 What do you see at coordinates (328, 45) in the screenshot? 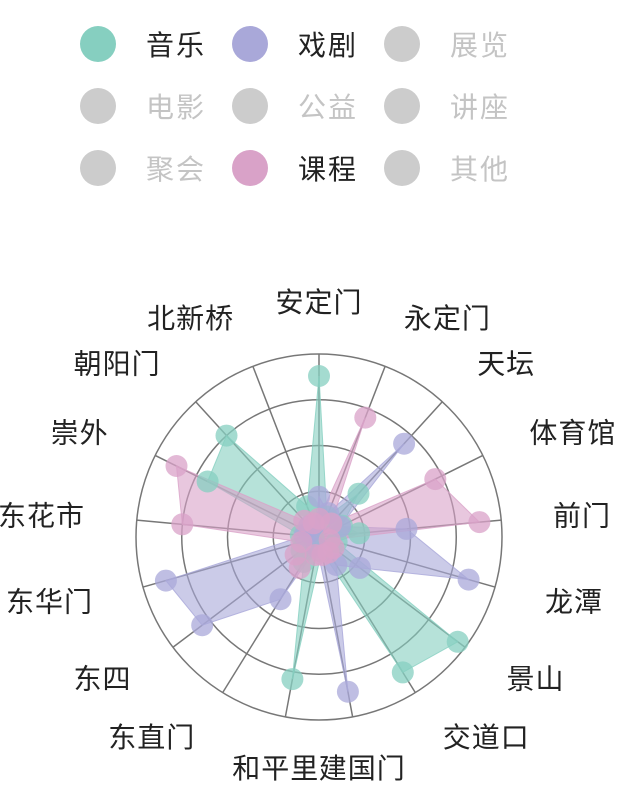
I see `legend-label: 戏剧` at bounding box center [328, 45].